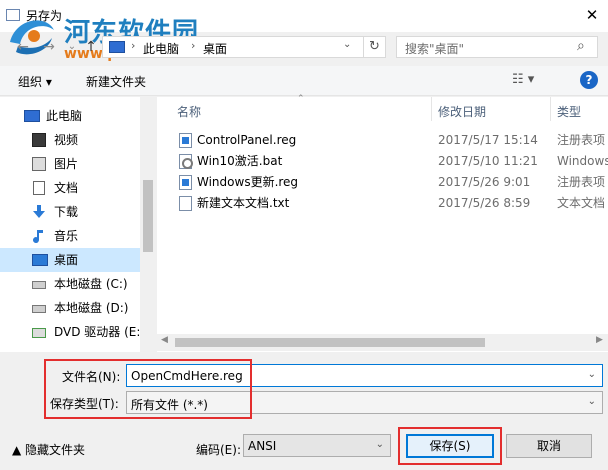  What do you see at coordinates (375, 47) in the screenshot?
I see `refresh-button: ↻` at bounding box center [375, 47].